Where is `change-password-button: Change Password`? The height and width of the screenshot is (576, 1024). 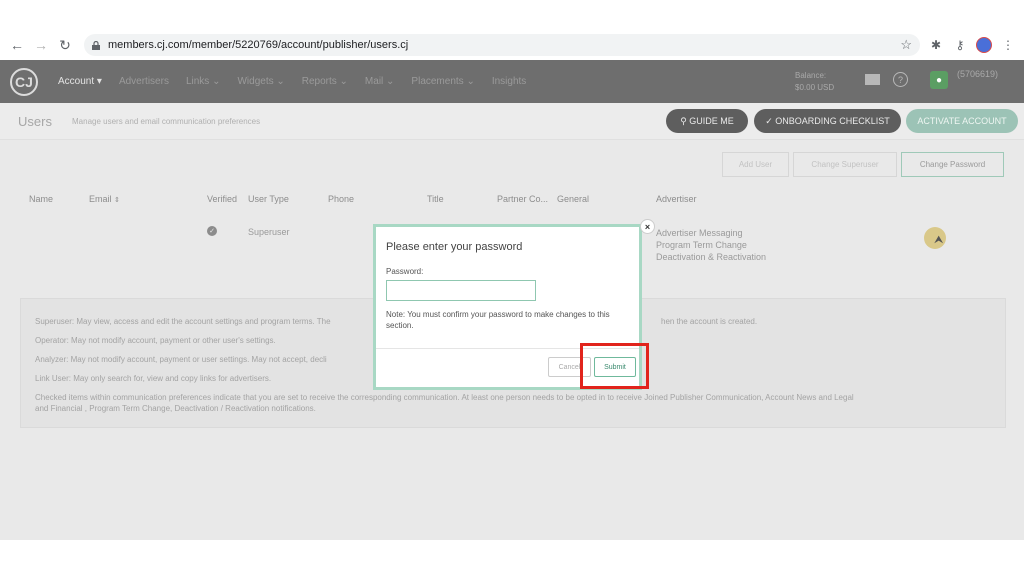
change-password-button: Change Password is located at coordinates (952, 164).